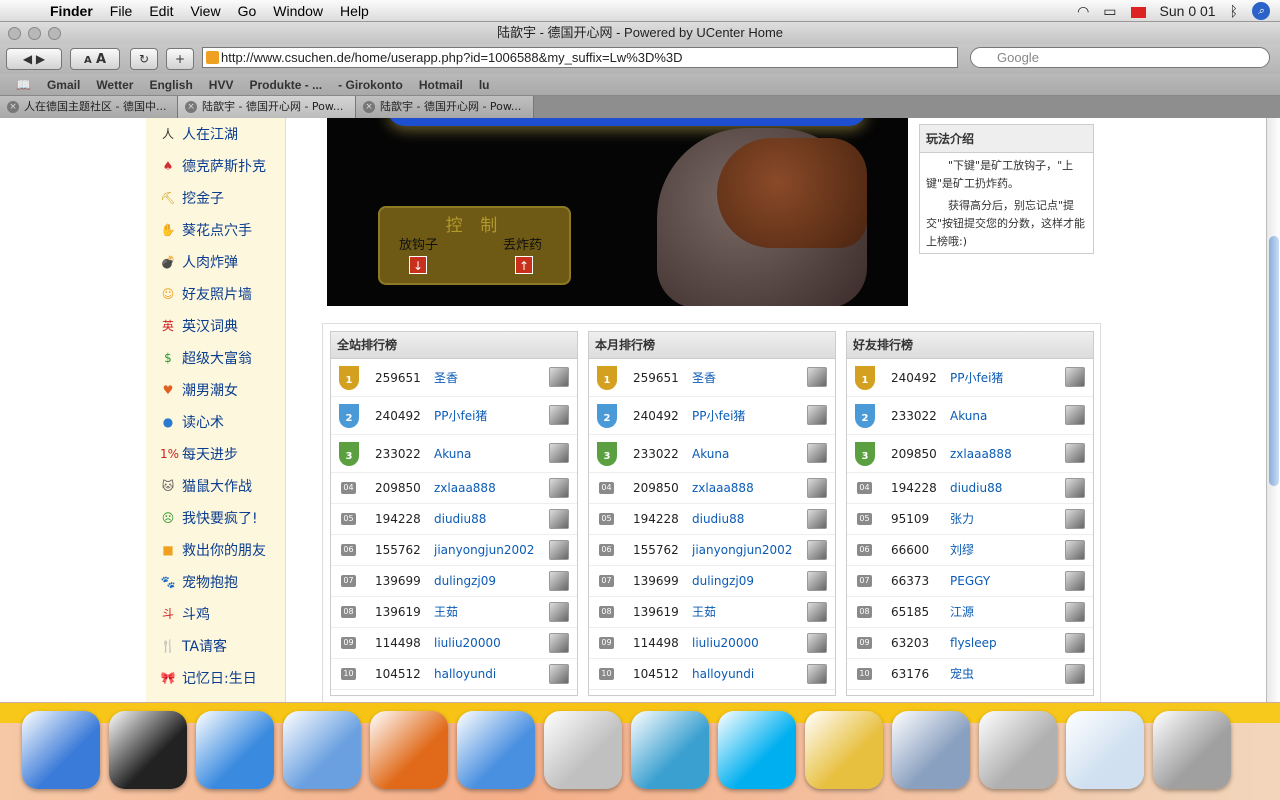  What do you see at coordinates (757, 750) in the screenshot?
I see `dock-skype-icon` at bounding box center [757, 750].